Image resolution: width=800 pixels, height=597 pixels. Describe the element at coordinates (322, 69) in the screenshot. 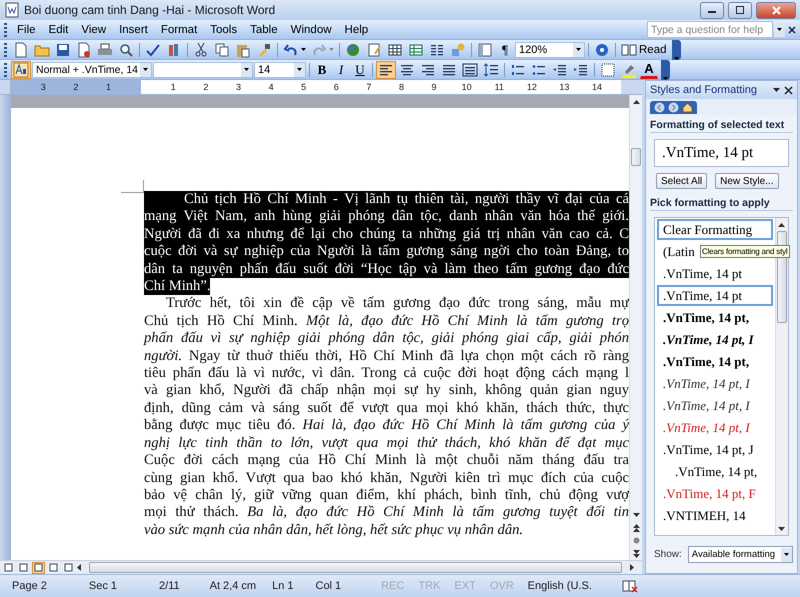

I see `bold-button: B` at that location.